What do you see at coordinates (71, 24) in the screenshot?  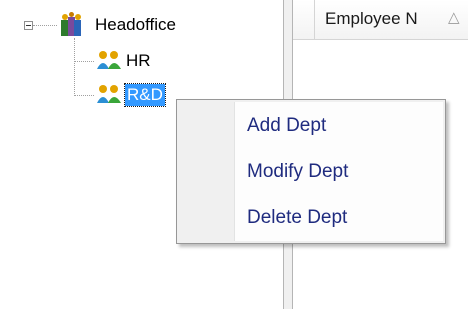 I see `building-people-icon` at bounding box center [71, 24].